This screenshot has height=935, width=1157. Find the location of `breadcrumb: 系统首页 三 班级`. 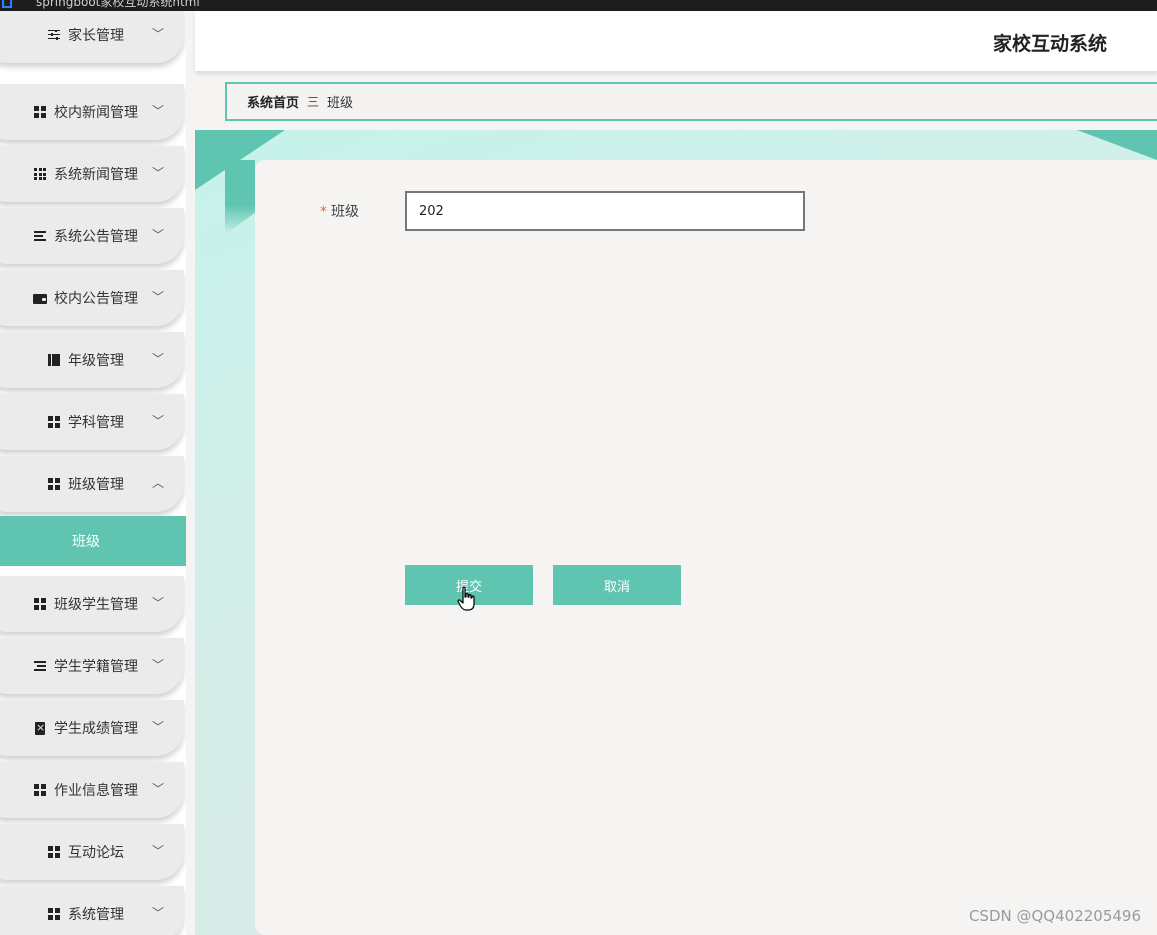

breadcrumb: 系统首页 三 班级 is located at coordinates (691, 101).